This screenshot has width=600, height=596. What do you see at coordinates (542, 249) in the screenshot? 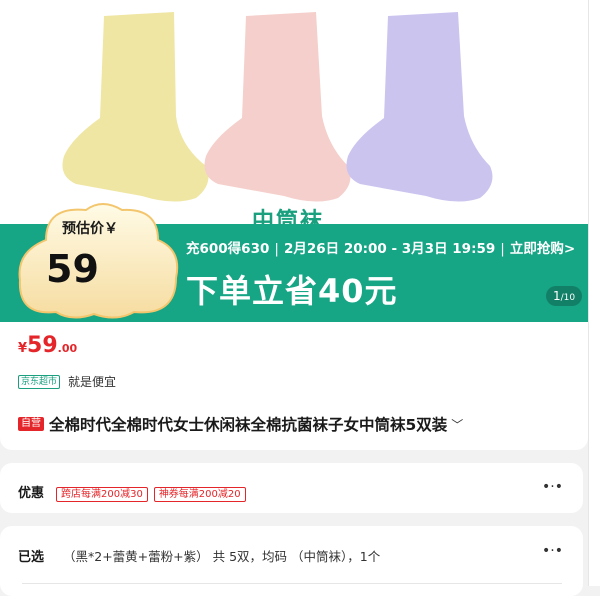
I see `promo-buy-link: 立即抢购>` at bounding box center [542, 249].